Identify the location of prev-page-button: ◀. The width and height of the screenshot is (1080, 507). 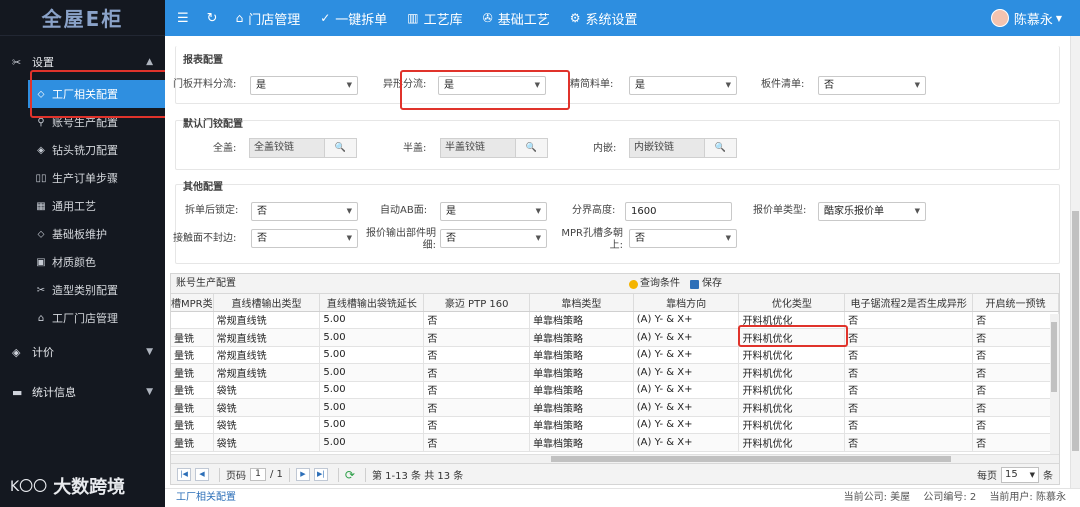
(202, 474).